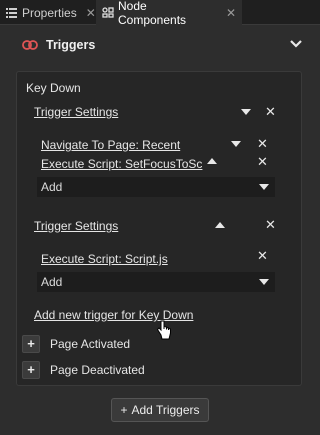 The height and width of the screenshot is (435, 320). I want to click on expand-page-deactivated-button: +, so click(31, 370).